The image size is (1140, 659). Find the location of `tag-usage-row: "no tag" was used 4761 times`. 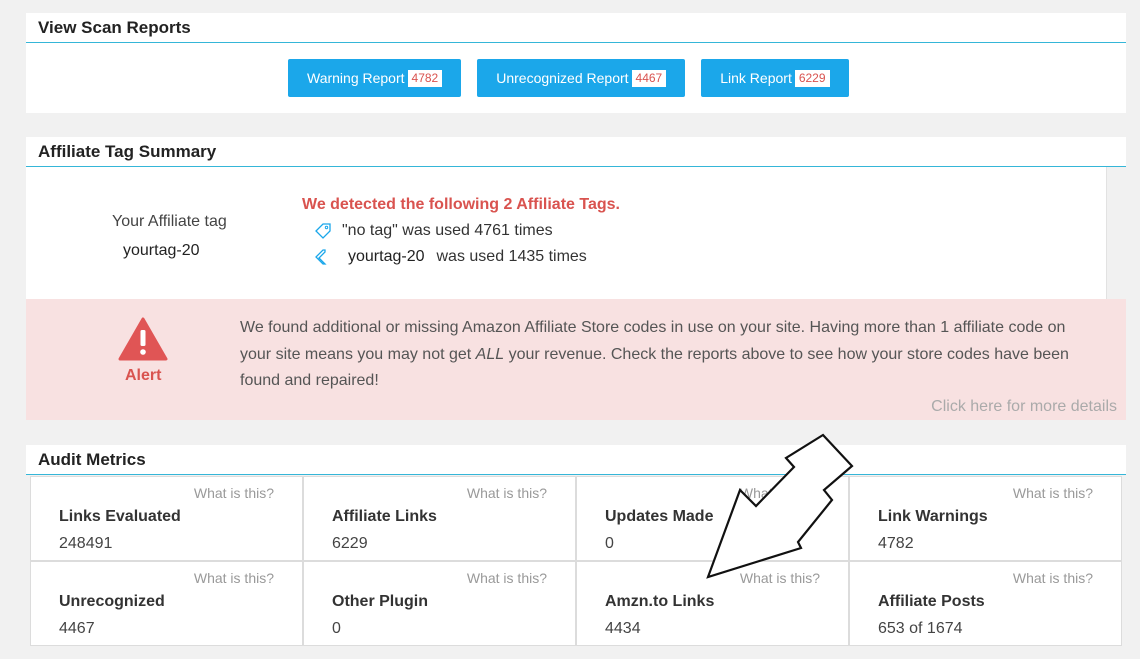

tag-usage-row: "no tag" was used 4761 times is located at coordinates (433, 231).